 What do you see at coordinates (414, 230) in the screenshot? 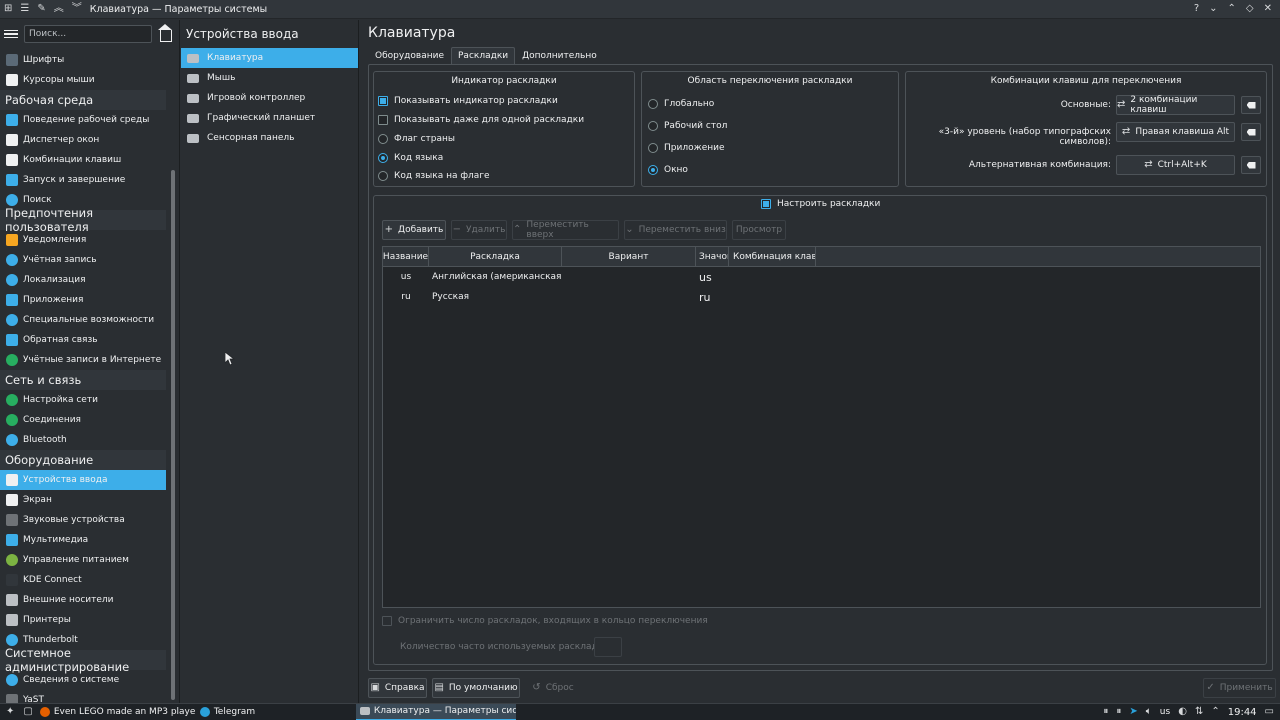
I see `add-layout-button: + Добавить` at bounding box center [414, 230].